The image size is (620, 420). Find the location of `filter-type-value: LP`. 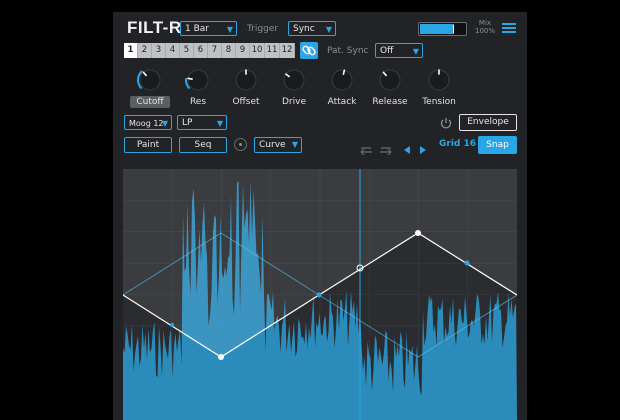

filter-type-value: LP is located at coordinates (187, 123).